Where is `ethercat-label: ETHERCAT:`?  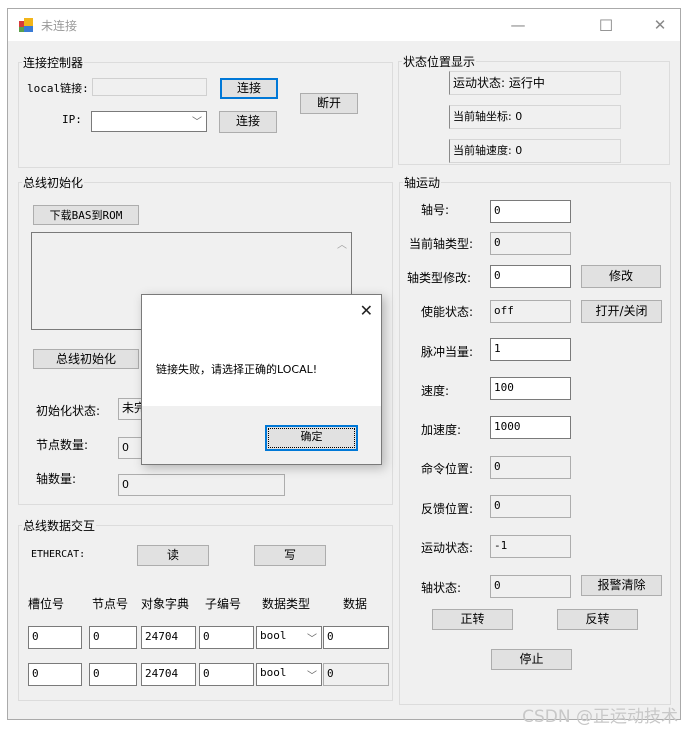
ethercat-label: ETHERCAT: is located at coordinates (58, 554).